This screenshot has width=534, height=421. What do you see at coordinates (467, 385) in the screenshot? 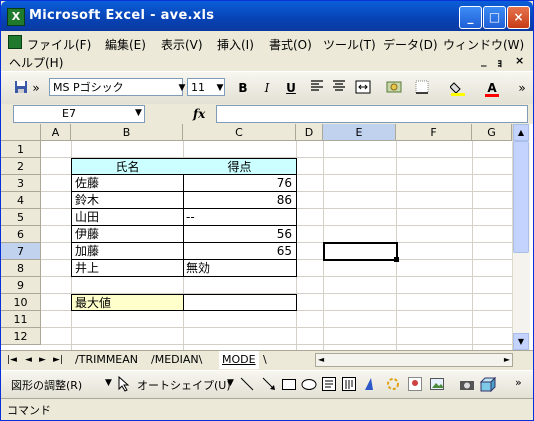
I see `camera-icon` at bounding box center [467, 385].